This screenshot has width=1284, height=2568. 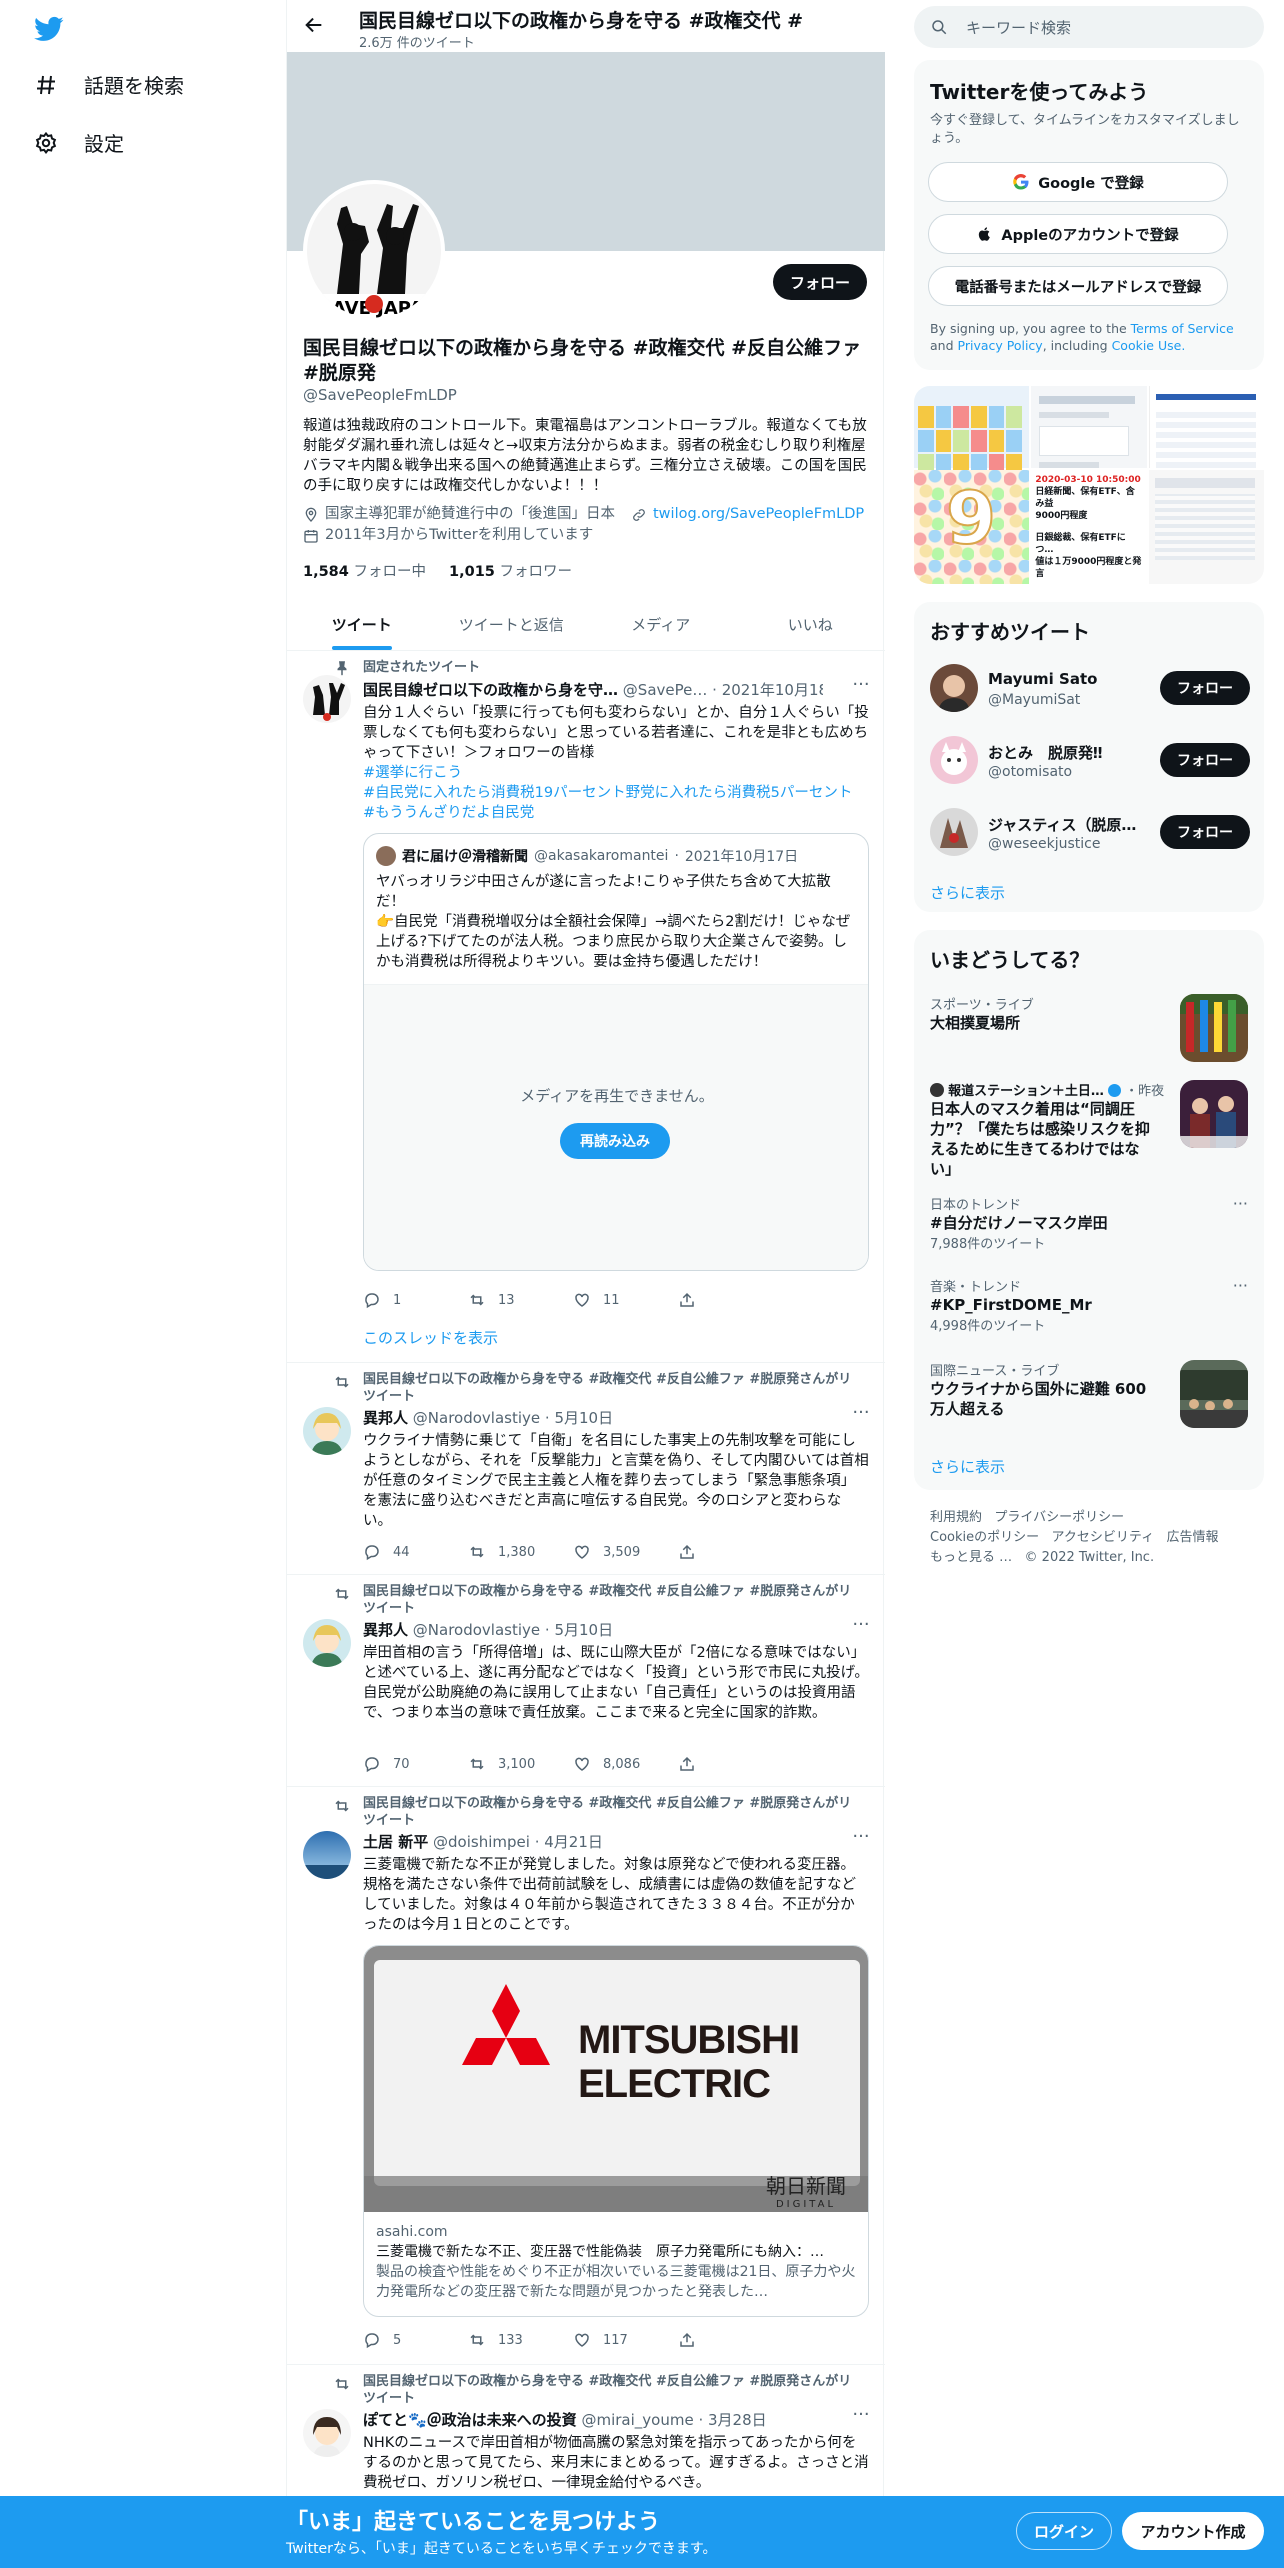 What do you see at coordinates (470, 2420) in the screenshot?
I see `tweet-author-name: ぽてと🐾＠政治は未来への投資` at bounding box center [470, 2420].